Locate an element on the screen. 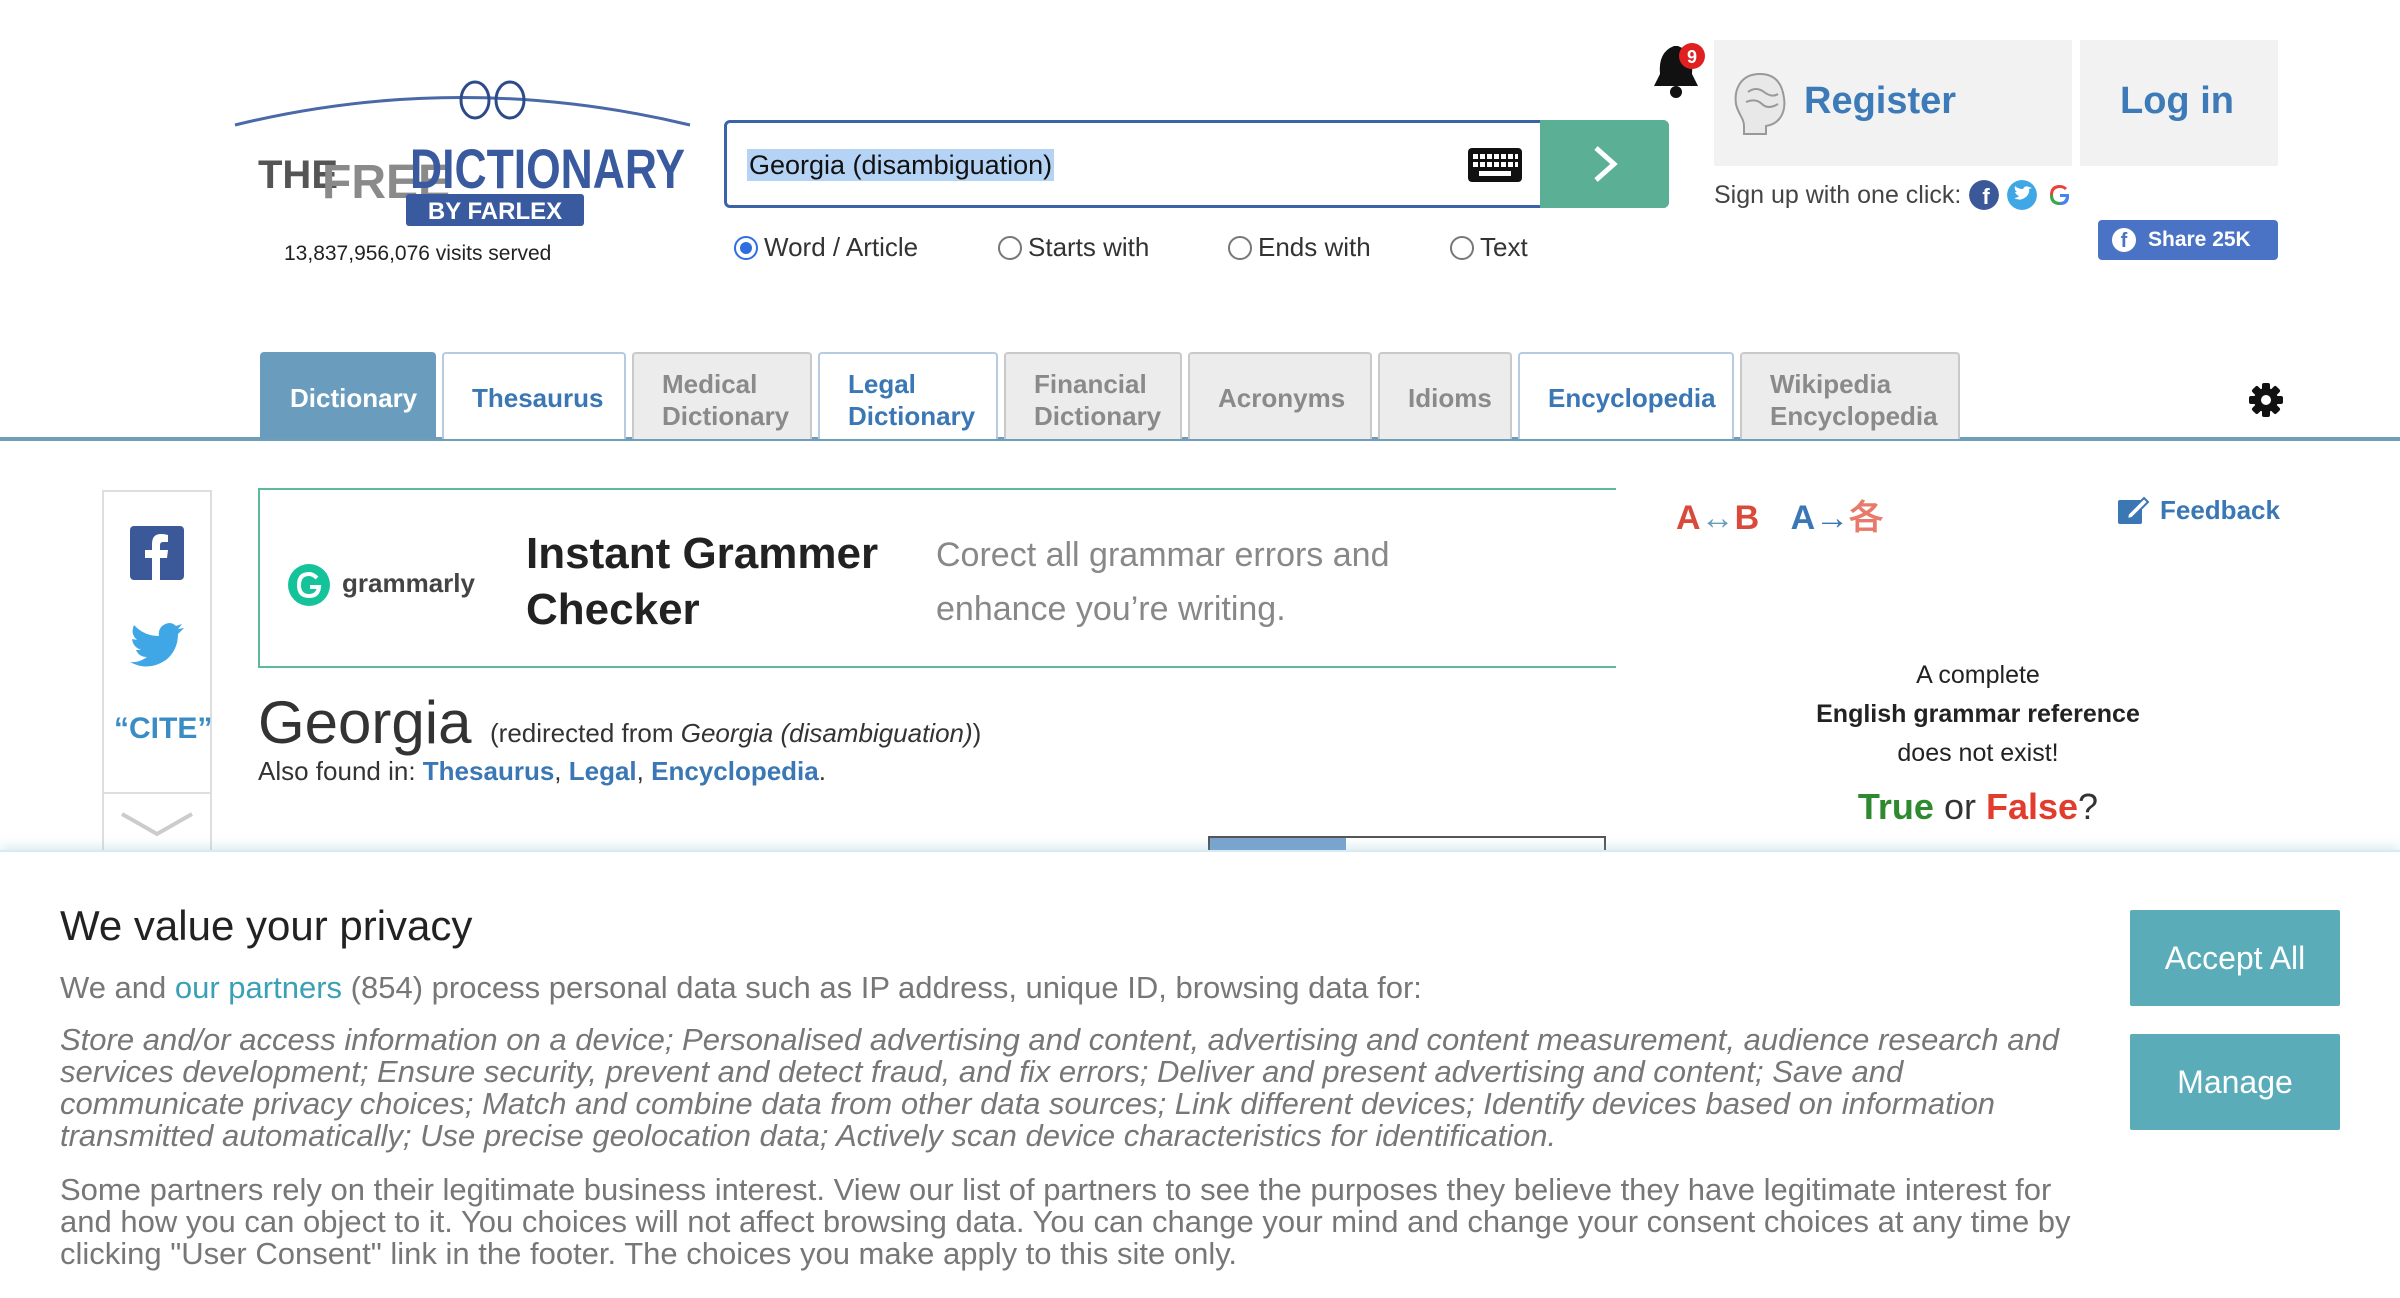 The width and height of the screenshot is (2400, 1298). search-button is located at coordinates (1604, 164).